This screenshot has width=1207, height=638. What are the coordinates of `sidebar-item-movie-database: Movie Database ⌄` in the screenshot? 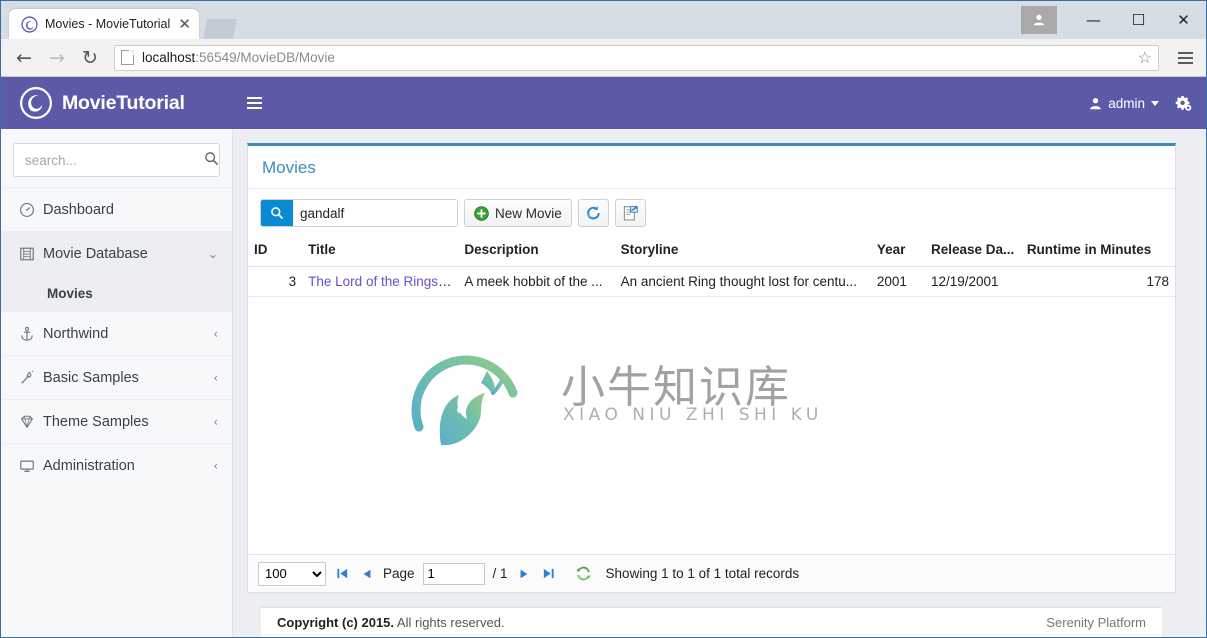 It's located at (116, 253).